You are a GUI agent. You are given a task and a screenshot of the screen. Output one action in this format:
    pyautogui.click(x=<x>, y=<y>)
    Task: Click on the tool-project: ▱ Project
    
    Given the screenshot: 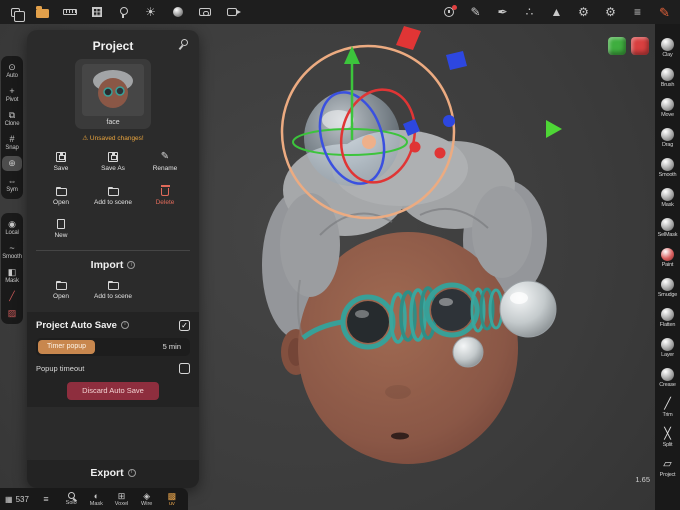 What is the action you would take?
    pyautogui.click(x=667, y=468)
    